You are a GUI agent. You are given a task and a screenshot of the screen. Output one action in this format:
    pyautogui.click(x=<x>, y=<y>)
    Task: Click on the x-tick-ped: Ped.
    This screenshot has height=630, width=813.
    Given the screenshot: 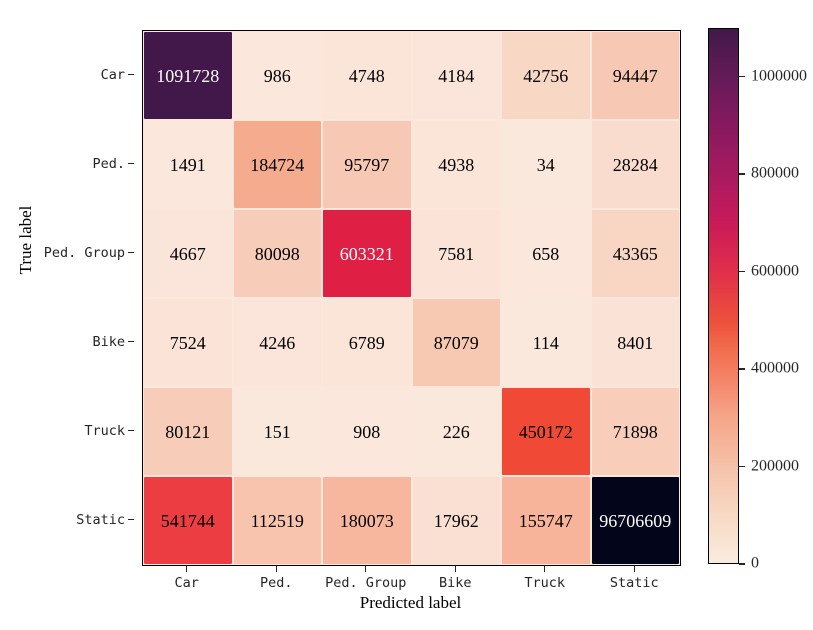 What is the action you would take?
    pyautogui.click(x=277, y=579)
    